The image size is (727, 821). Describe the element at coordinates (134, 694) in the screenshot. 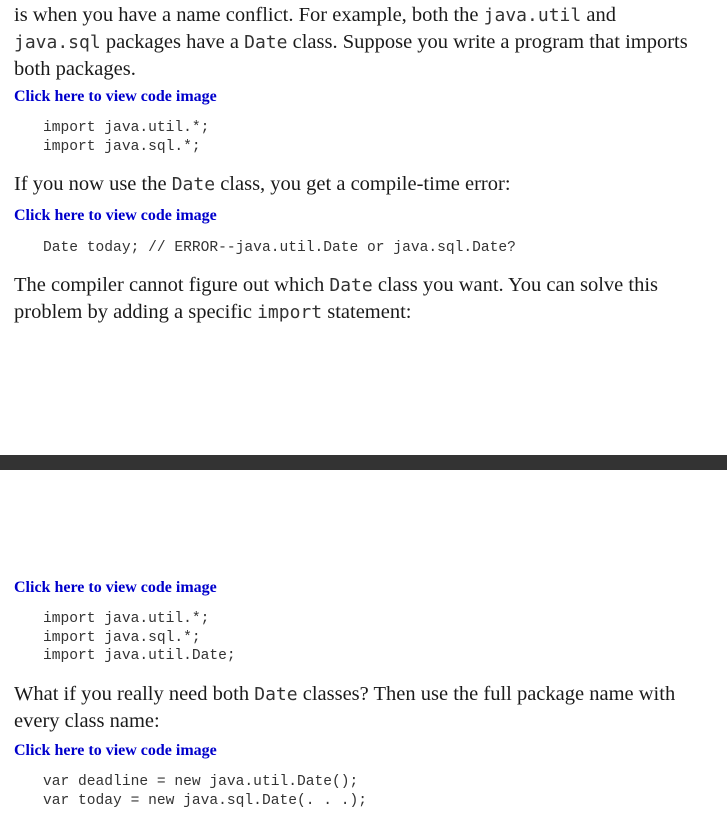

I see `text: What if you really need both` at that location.